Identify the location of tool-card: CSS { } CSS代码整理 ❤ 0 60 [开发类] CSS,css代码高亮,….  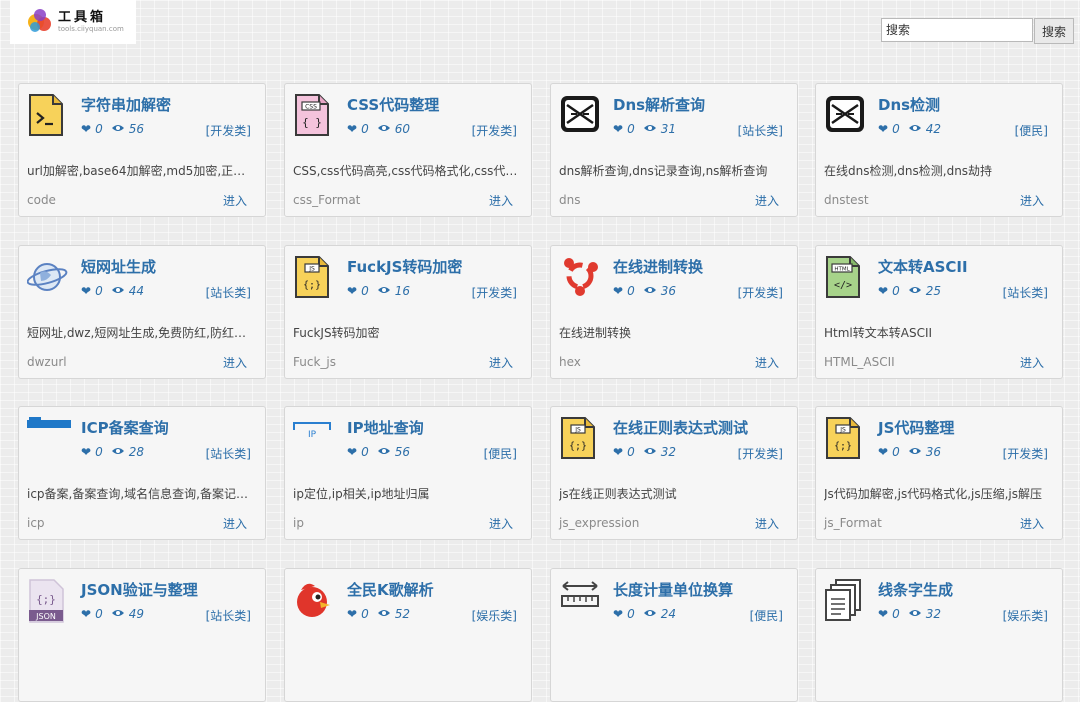
(408, 150).